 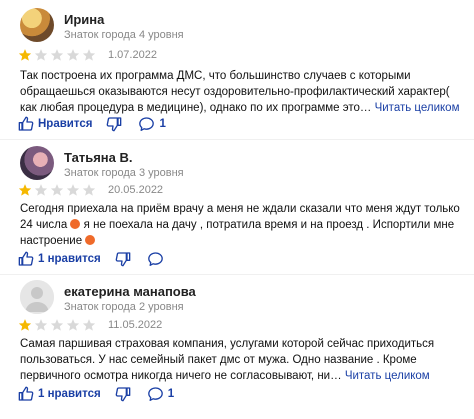 I want to click on default-avatar-icon, so click(x=37, y=297).